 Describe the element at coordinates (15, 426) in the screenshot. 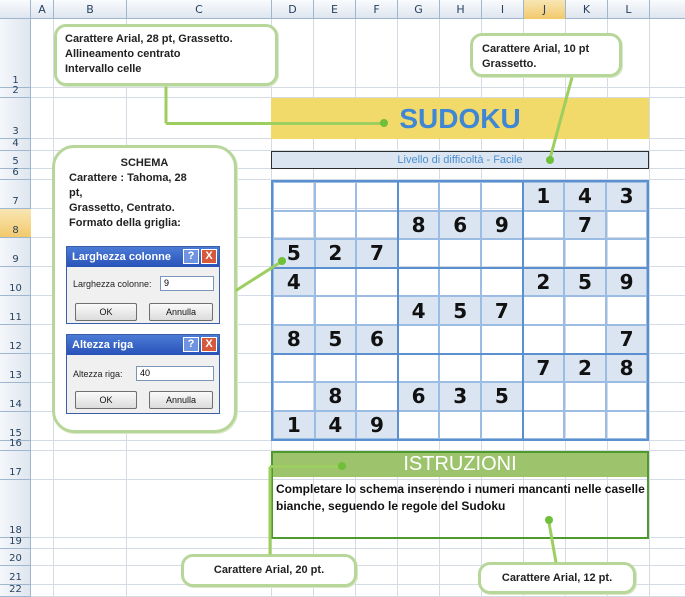

I see `row-header: 15` at that location.